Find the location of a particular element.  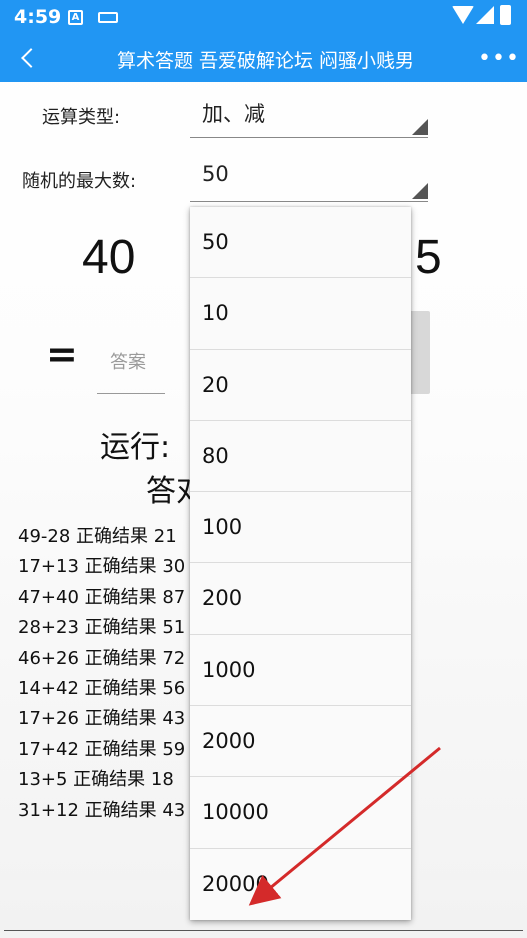

list-item: 13+5 正确结果 18 is located at coordinates (96, 780).